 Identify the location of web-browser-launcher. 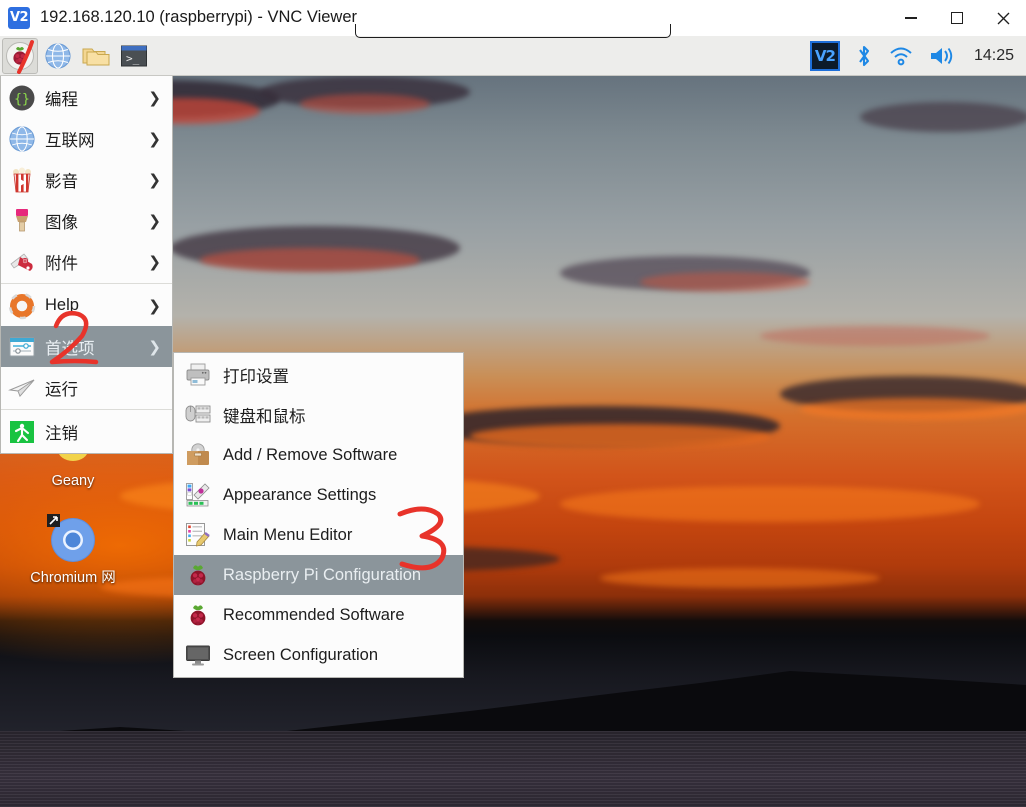
(58, 56).